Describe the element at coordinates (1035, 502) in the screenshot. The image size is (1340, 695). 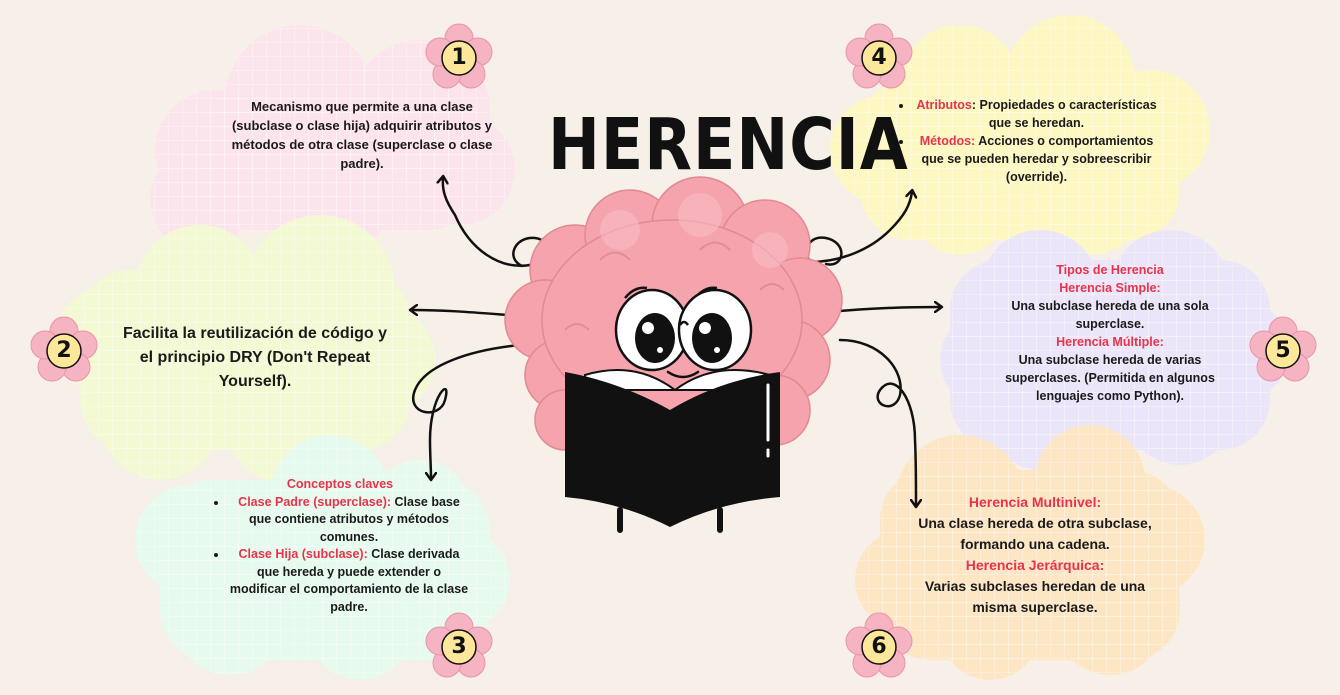
I see `cloud-6-sub1-title: Herencia Multinivel:` at that location.